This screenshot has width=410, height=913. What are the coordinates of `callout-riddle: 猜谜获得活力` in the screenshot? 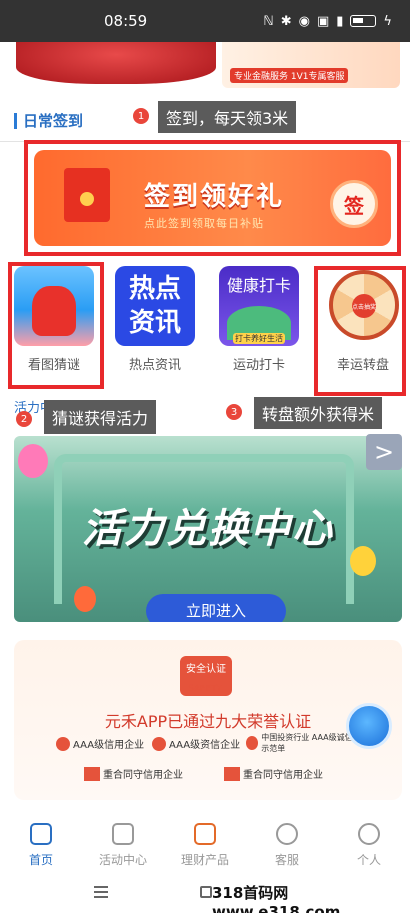 It's located at (100, 417).